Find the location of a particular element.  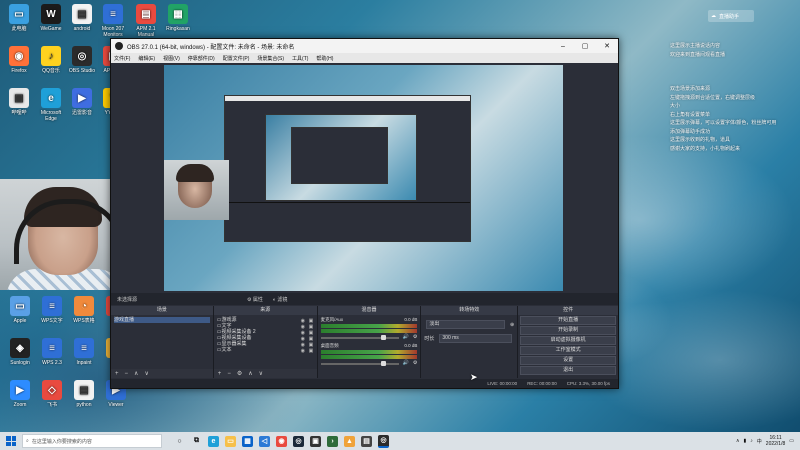

menu-item: 场景集合(S) is located at coordinates (270, 58).